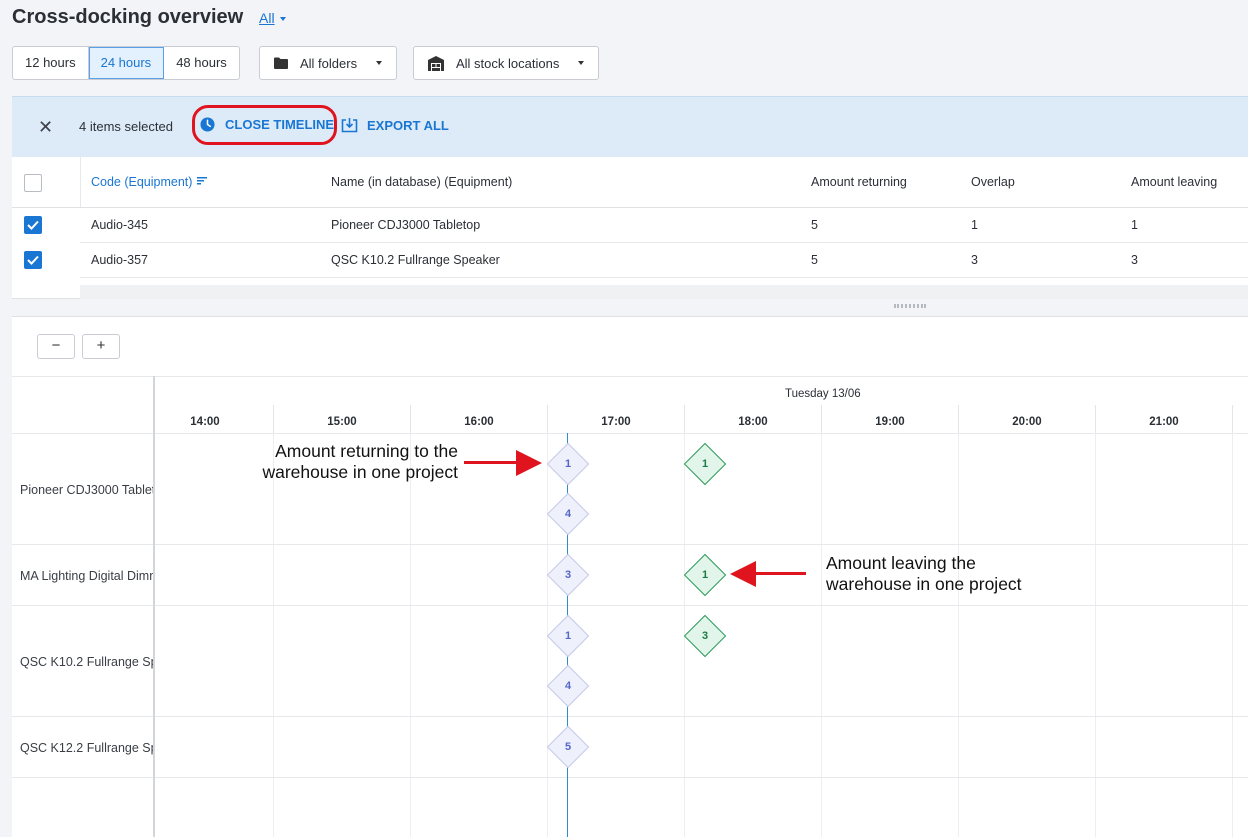 The width and height of the screenshot is (1248, 837). Describe the element at coordinates (664, 292) in the screenshot. I see `horizontal-scrollbar` at that location.